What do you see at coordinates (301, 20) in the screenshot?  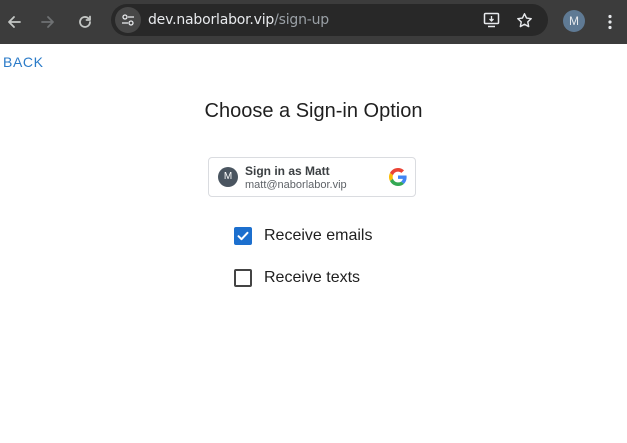 I see `url-path: /sign-up` at bounding box center [301, 20].